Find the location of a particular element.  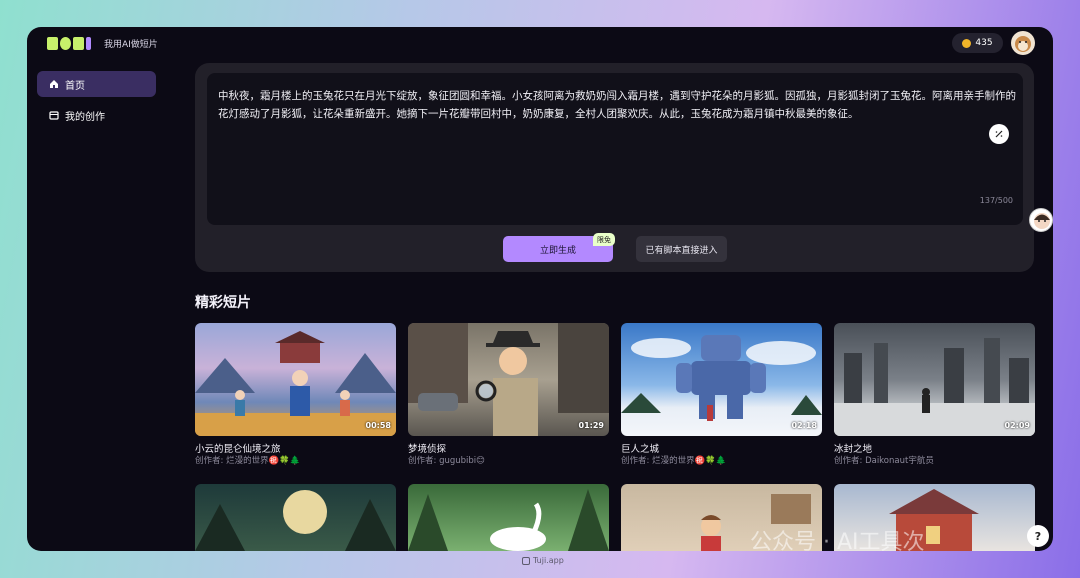

giant-robot-image is located at coordinates (721, 379).